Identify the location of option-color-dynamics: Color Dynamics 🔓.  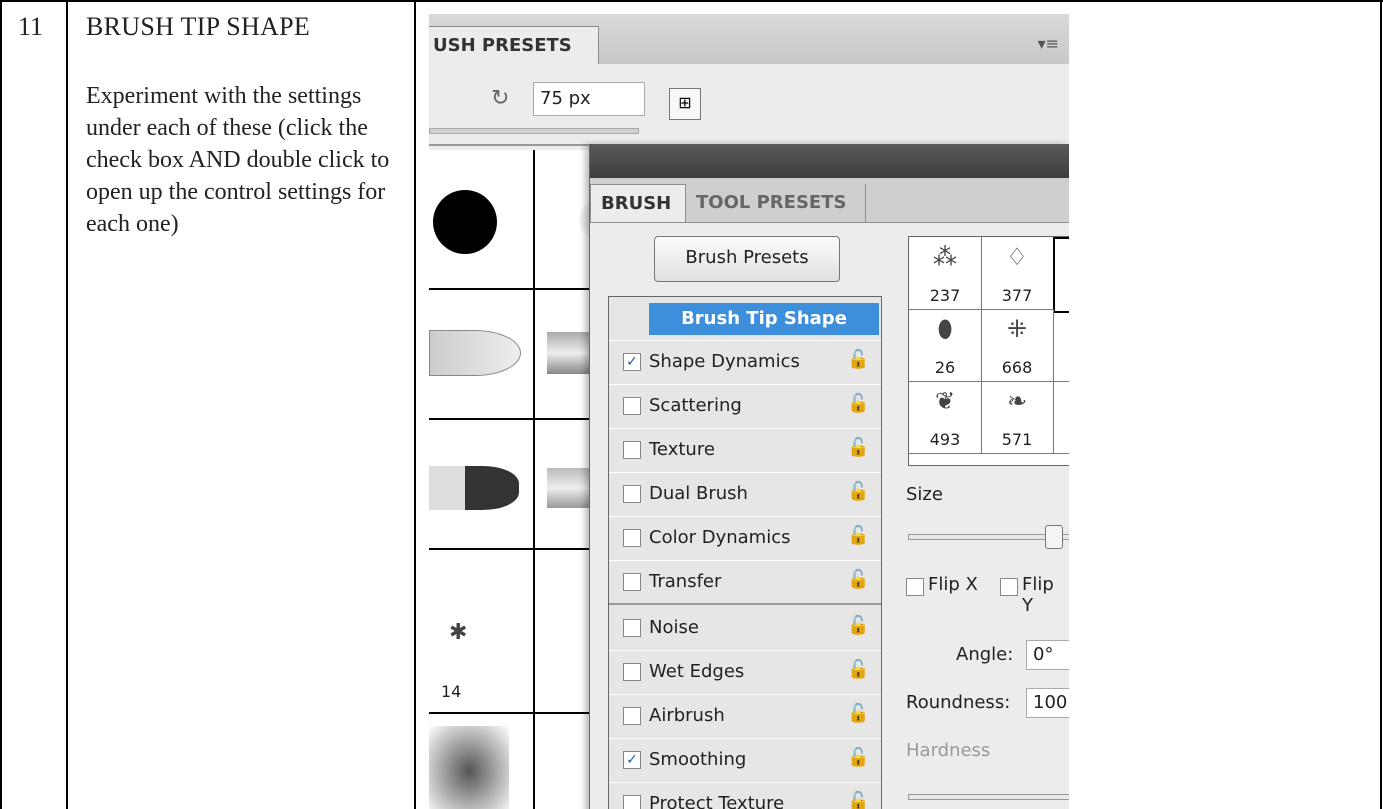
(745, 539).